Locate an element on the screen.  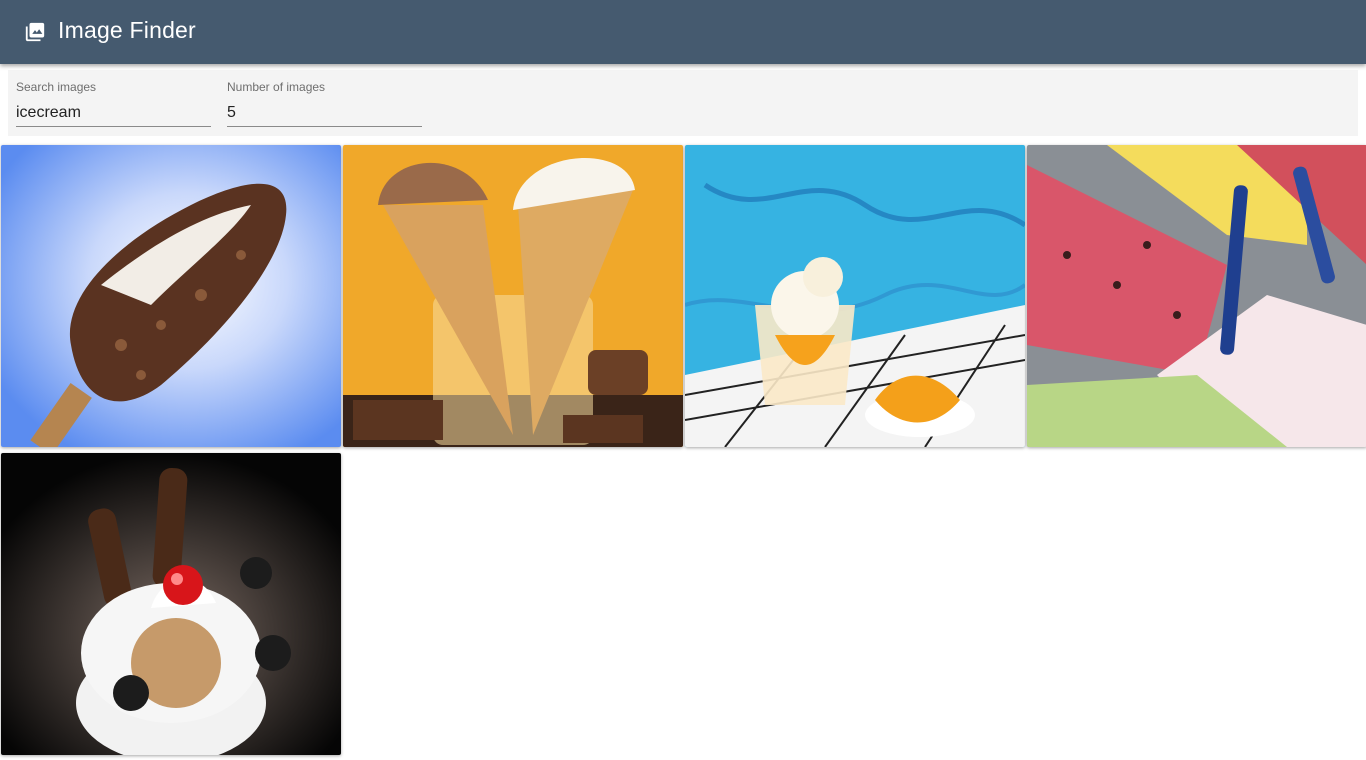
image-icecream-sundae is located at coordinates (171, 604).